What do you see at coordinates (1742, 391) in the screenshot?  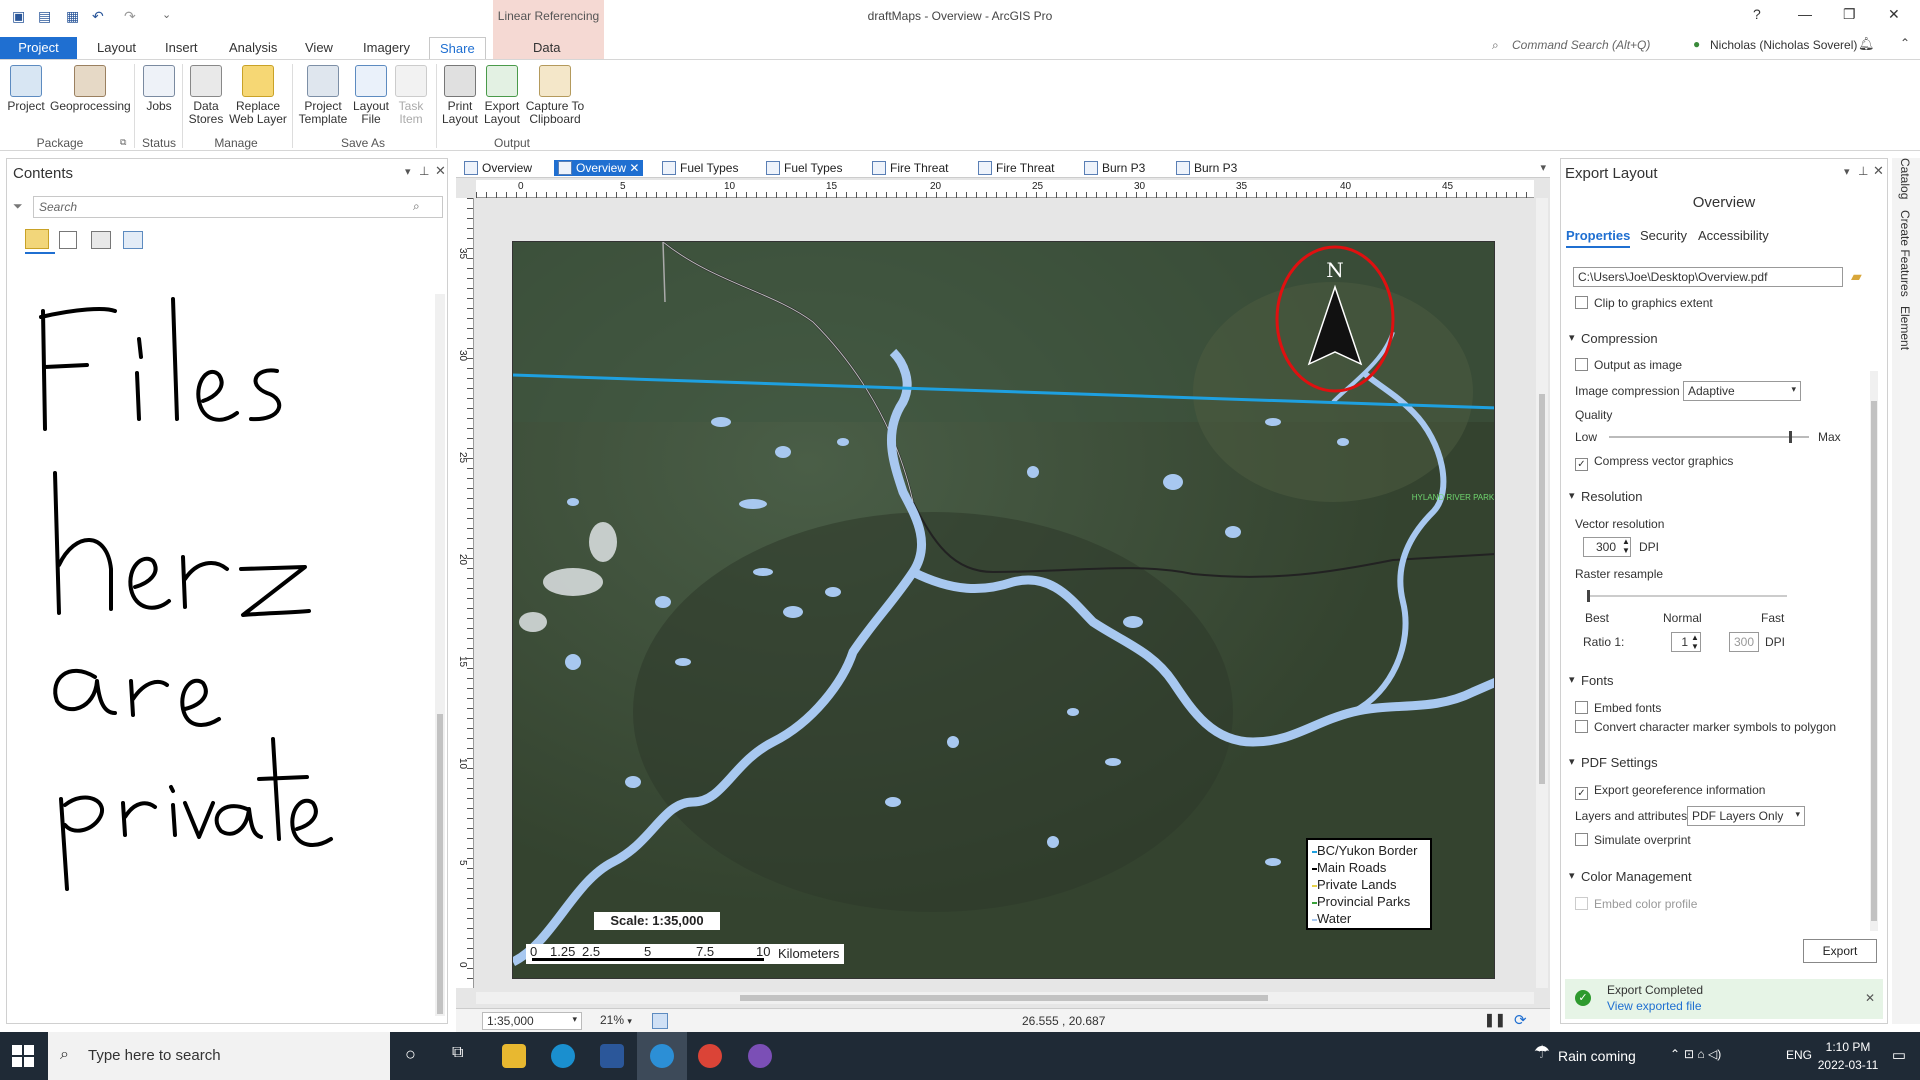 I see `image-compression-select: Adaptive ▾` at bounding box center [1742, 391].